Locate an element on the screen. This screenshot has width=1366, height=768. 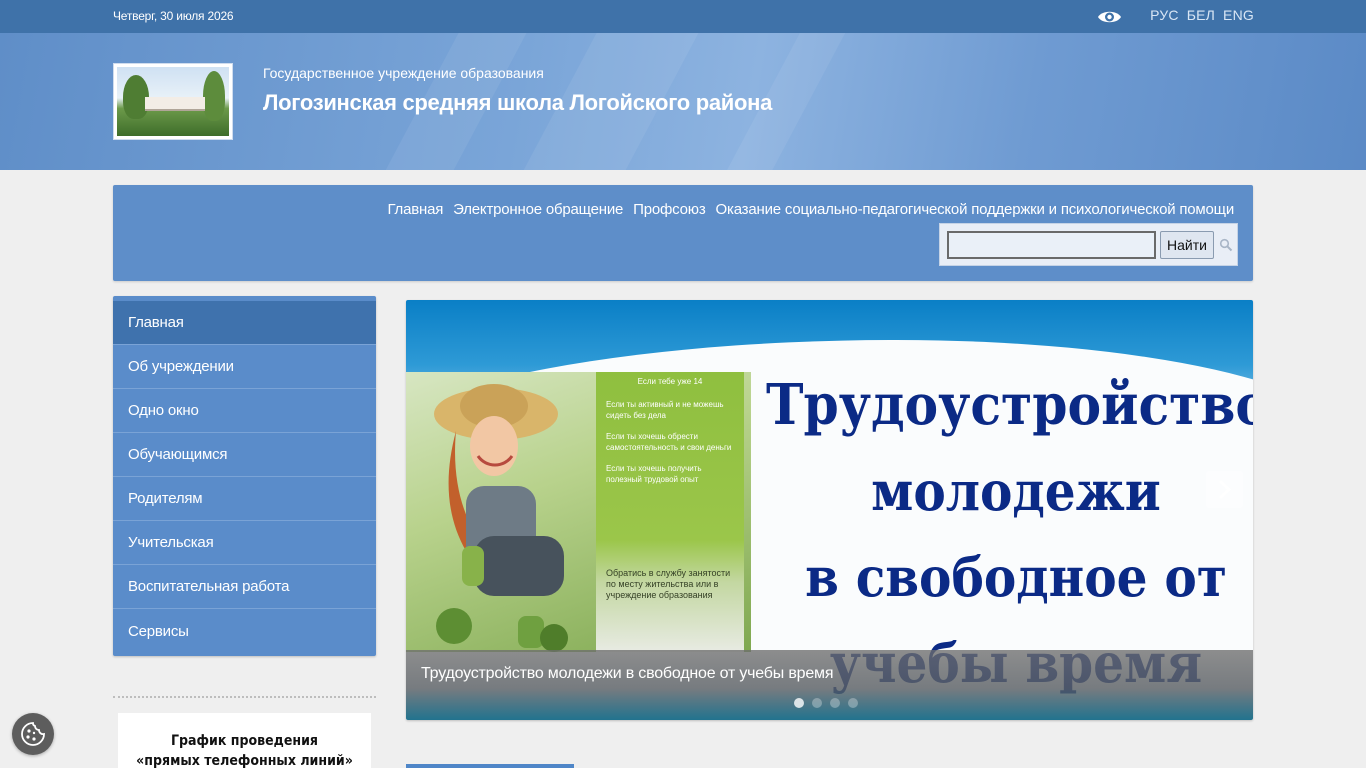
sidebar-item-label: Об учреждении is located at coordinates (181, 366).